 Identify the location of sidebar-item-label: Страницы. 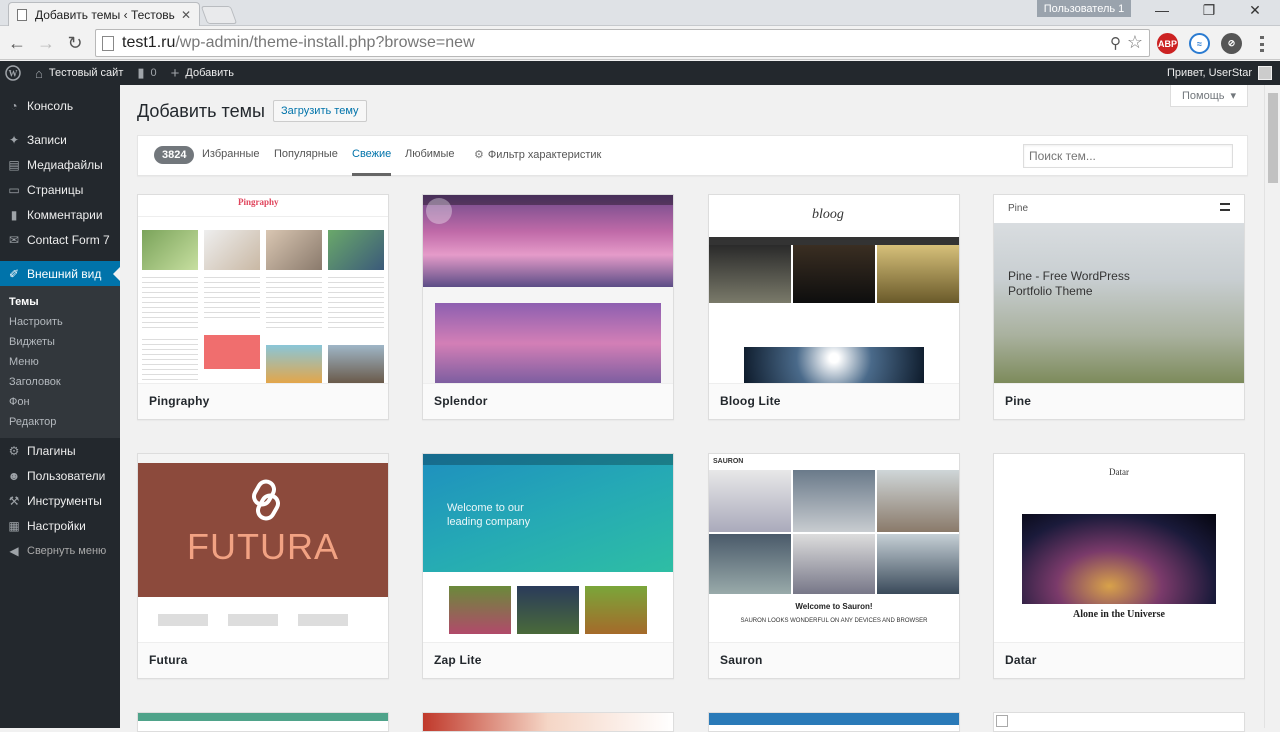
(55, 189).